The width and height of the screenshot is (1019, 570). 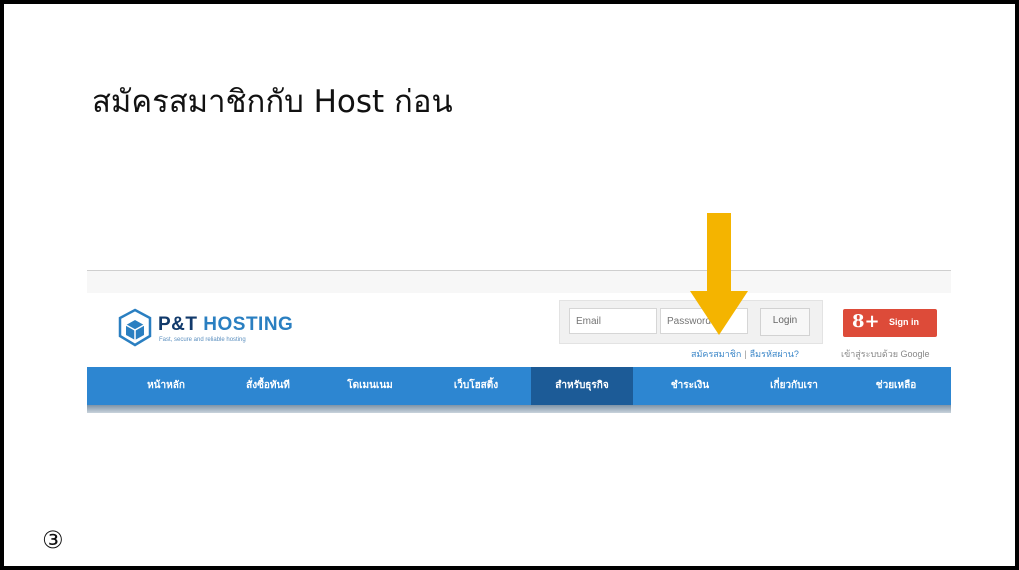 I want to click on cube-logo-icon, so click(x=135, y=327).